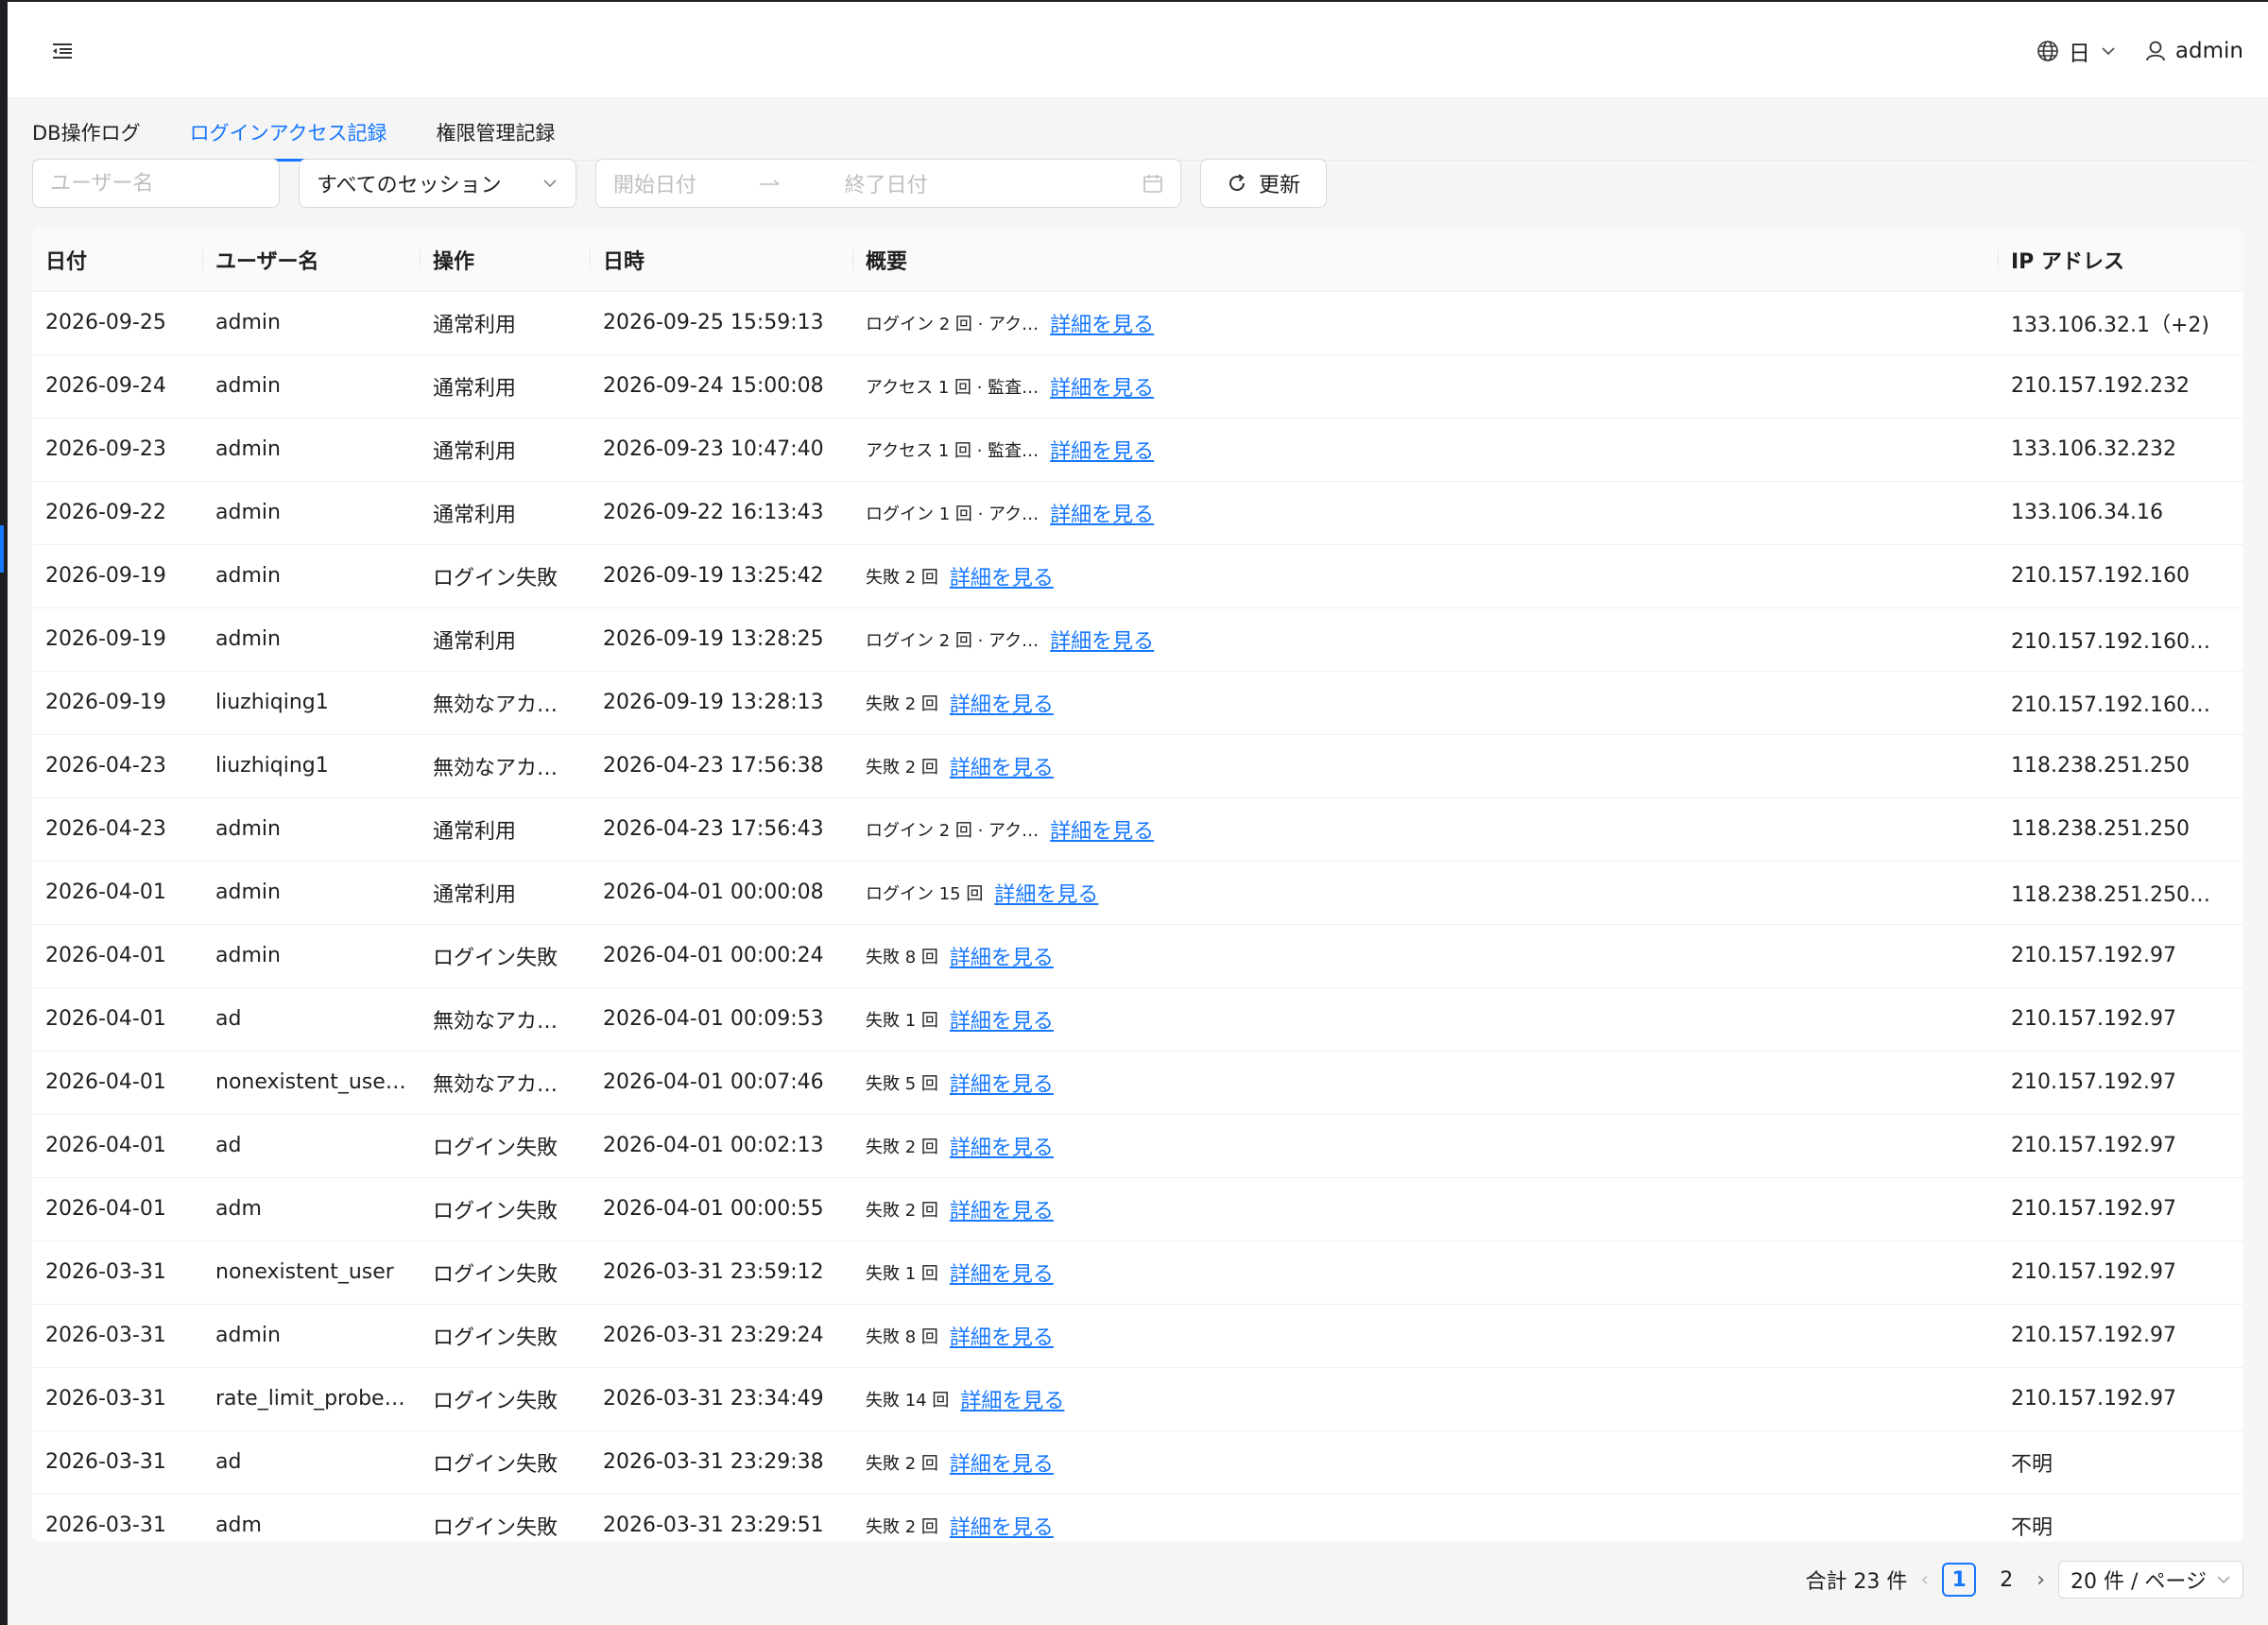 This screenshot has height=1625, width=2268. What do you see at coordinates (1425, 766) in the screenshot?
I see `summary-cell: 失敗 2 回詳細を見る` at bounding box center [1425, 766].